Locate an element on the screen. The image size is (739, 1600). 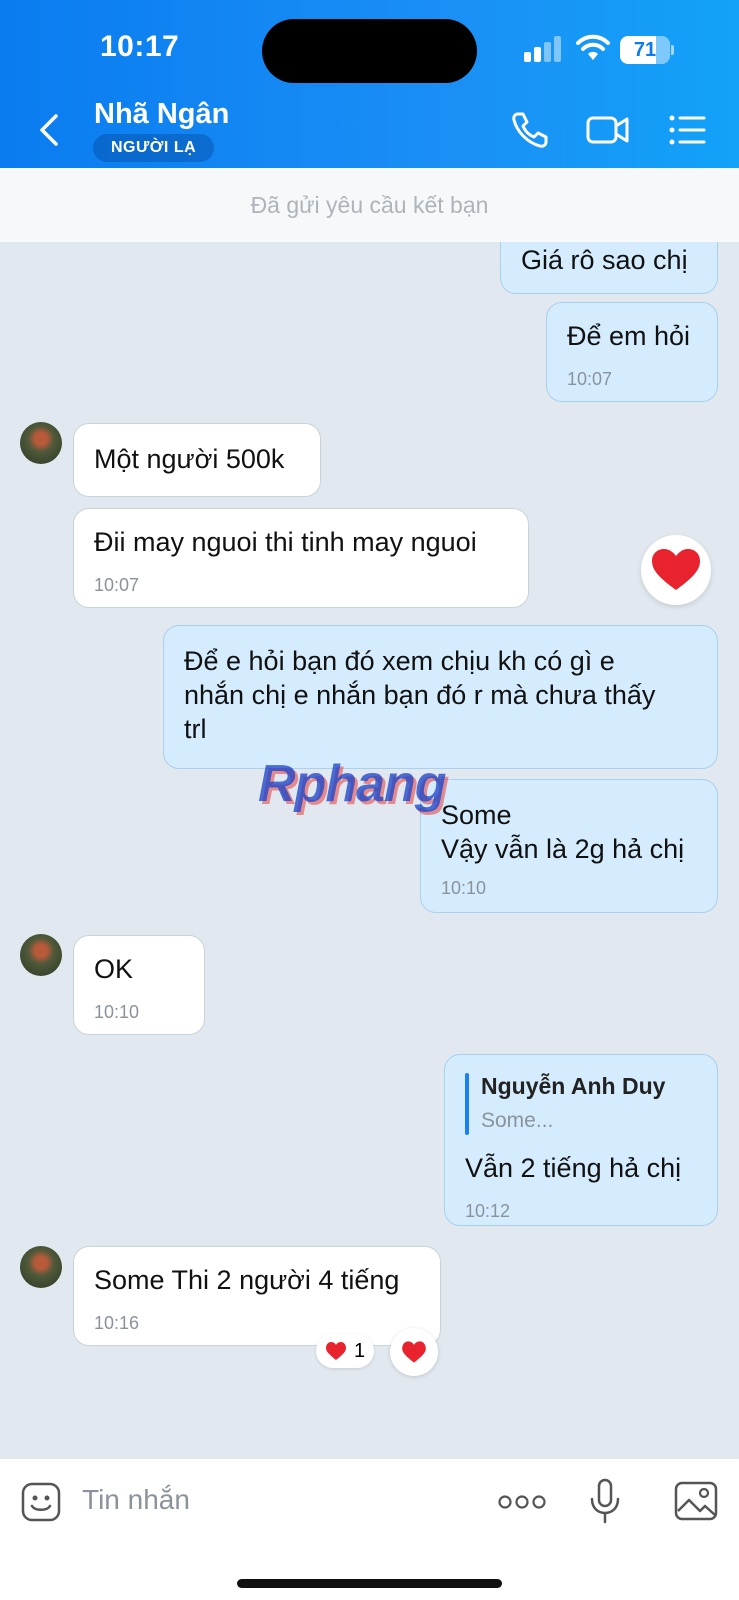
message-bubble-incoming: Một người 500k is located at coordinates (197, 460).